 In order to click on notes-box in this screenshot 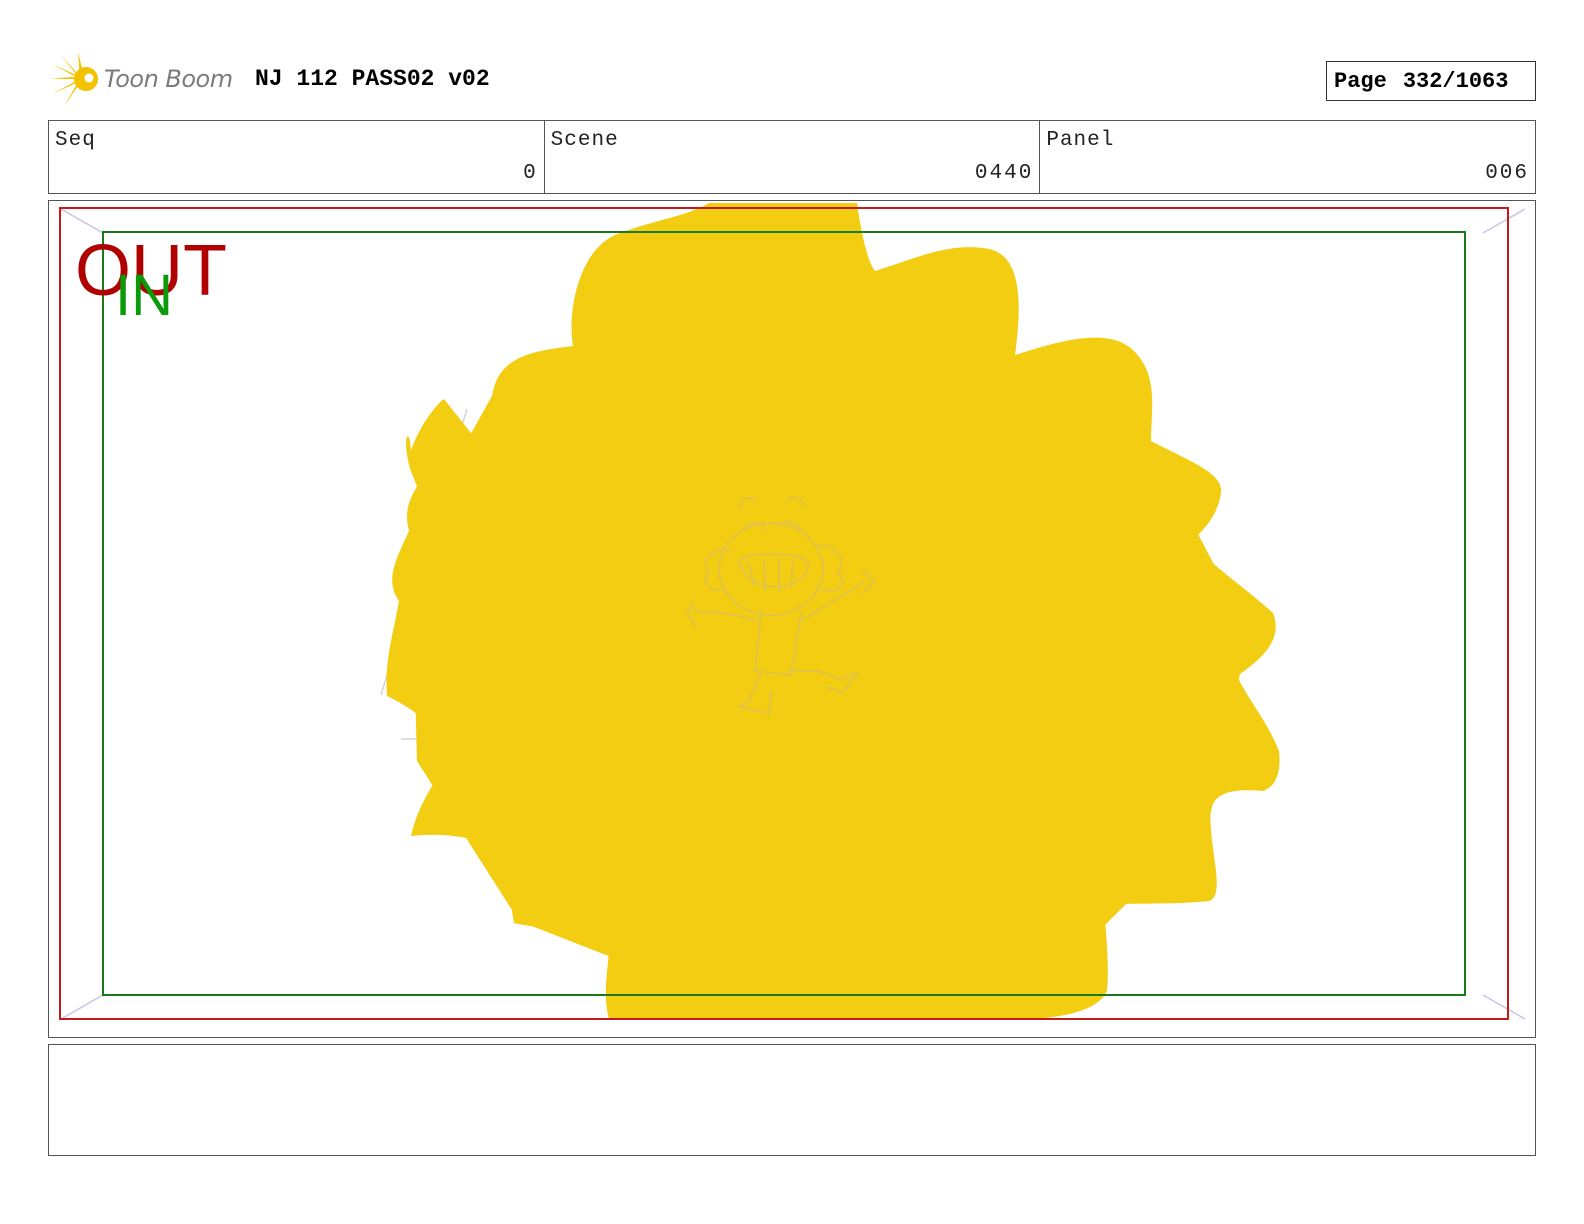, I will do `click(792, 1100)`.